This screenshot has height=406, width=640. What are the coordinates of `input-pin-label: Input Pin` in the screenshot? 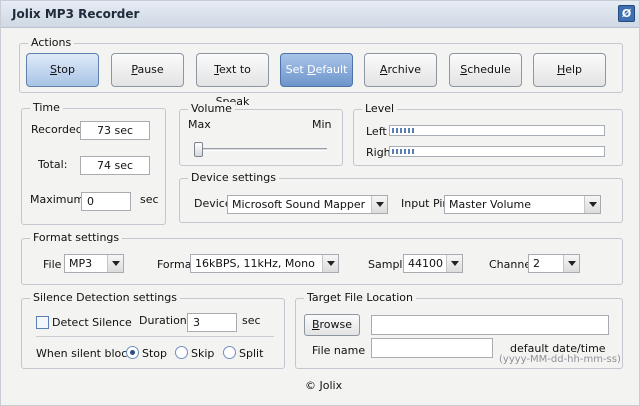 It's located at (425, 203).